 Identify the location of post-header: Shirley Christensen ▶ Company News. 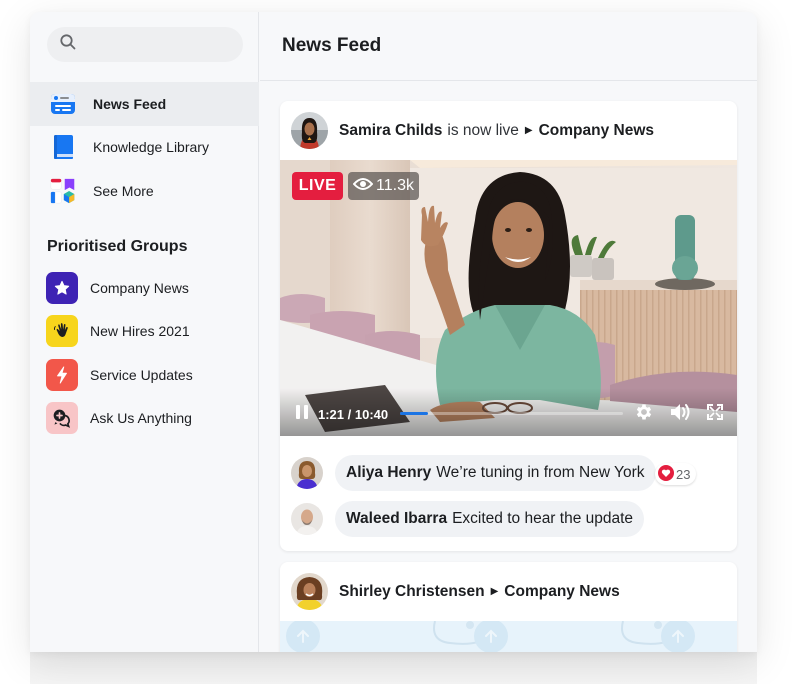
(508, 591).